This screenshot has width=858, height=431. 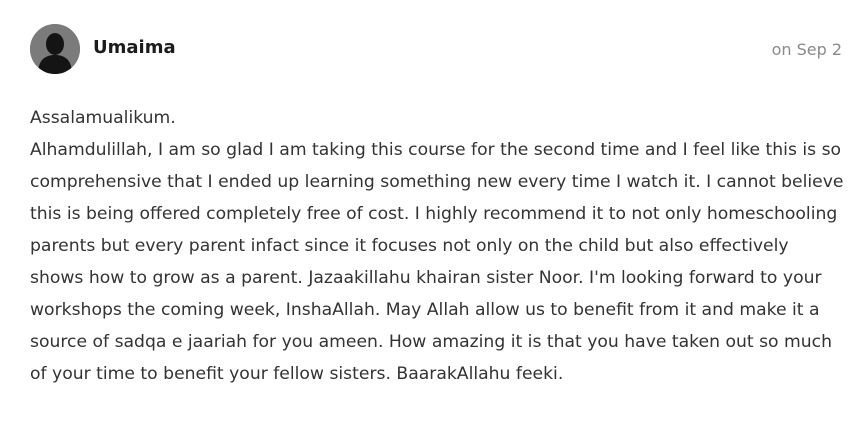 I want to click on user-silhouette-icon, so click(x=55, y=49).